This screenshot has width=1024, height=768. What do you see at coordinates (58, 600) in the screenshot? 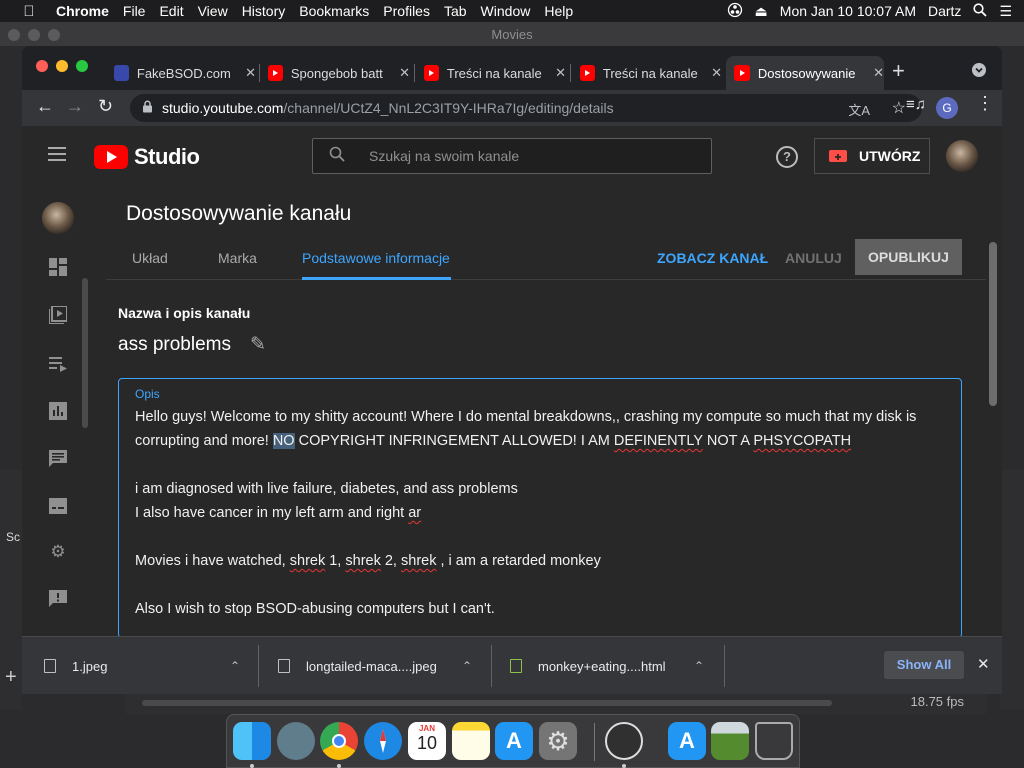
I see `feedback-icon` at bounding box center [58, 600].